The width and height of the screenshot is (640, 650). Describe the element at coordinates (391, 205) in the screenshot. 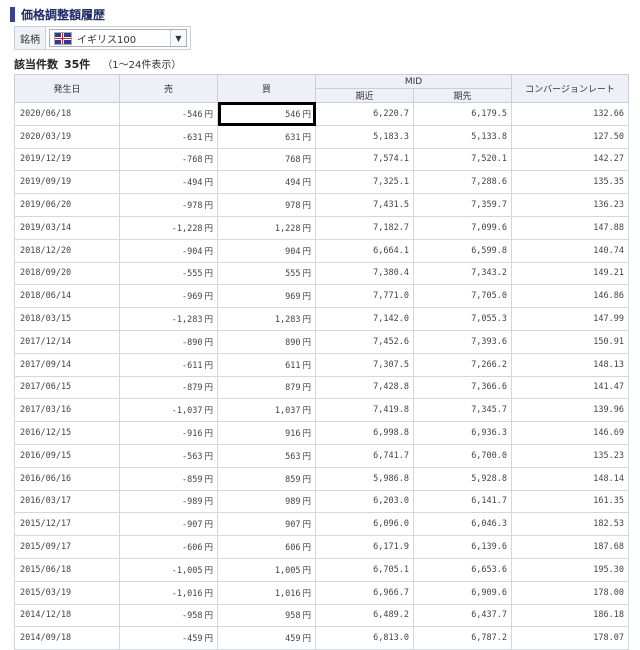

I see `row-mid-near-value: 7,431.5` at that location.